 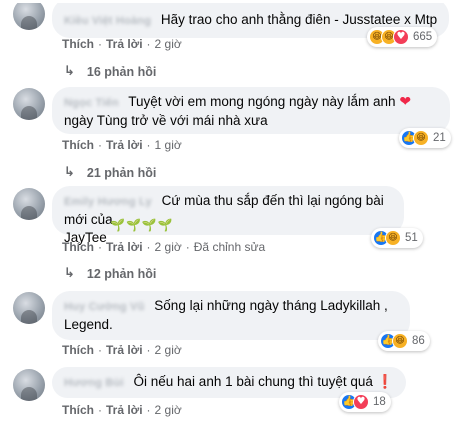 I want to click on comment-author: Emily Hương Ly, so click(x=108, y=202).